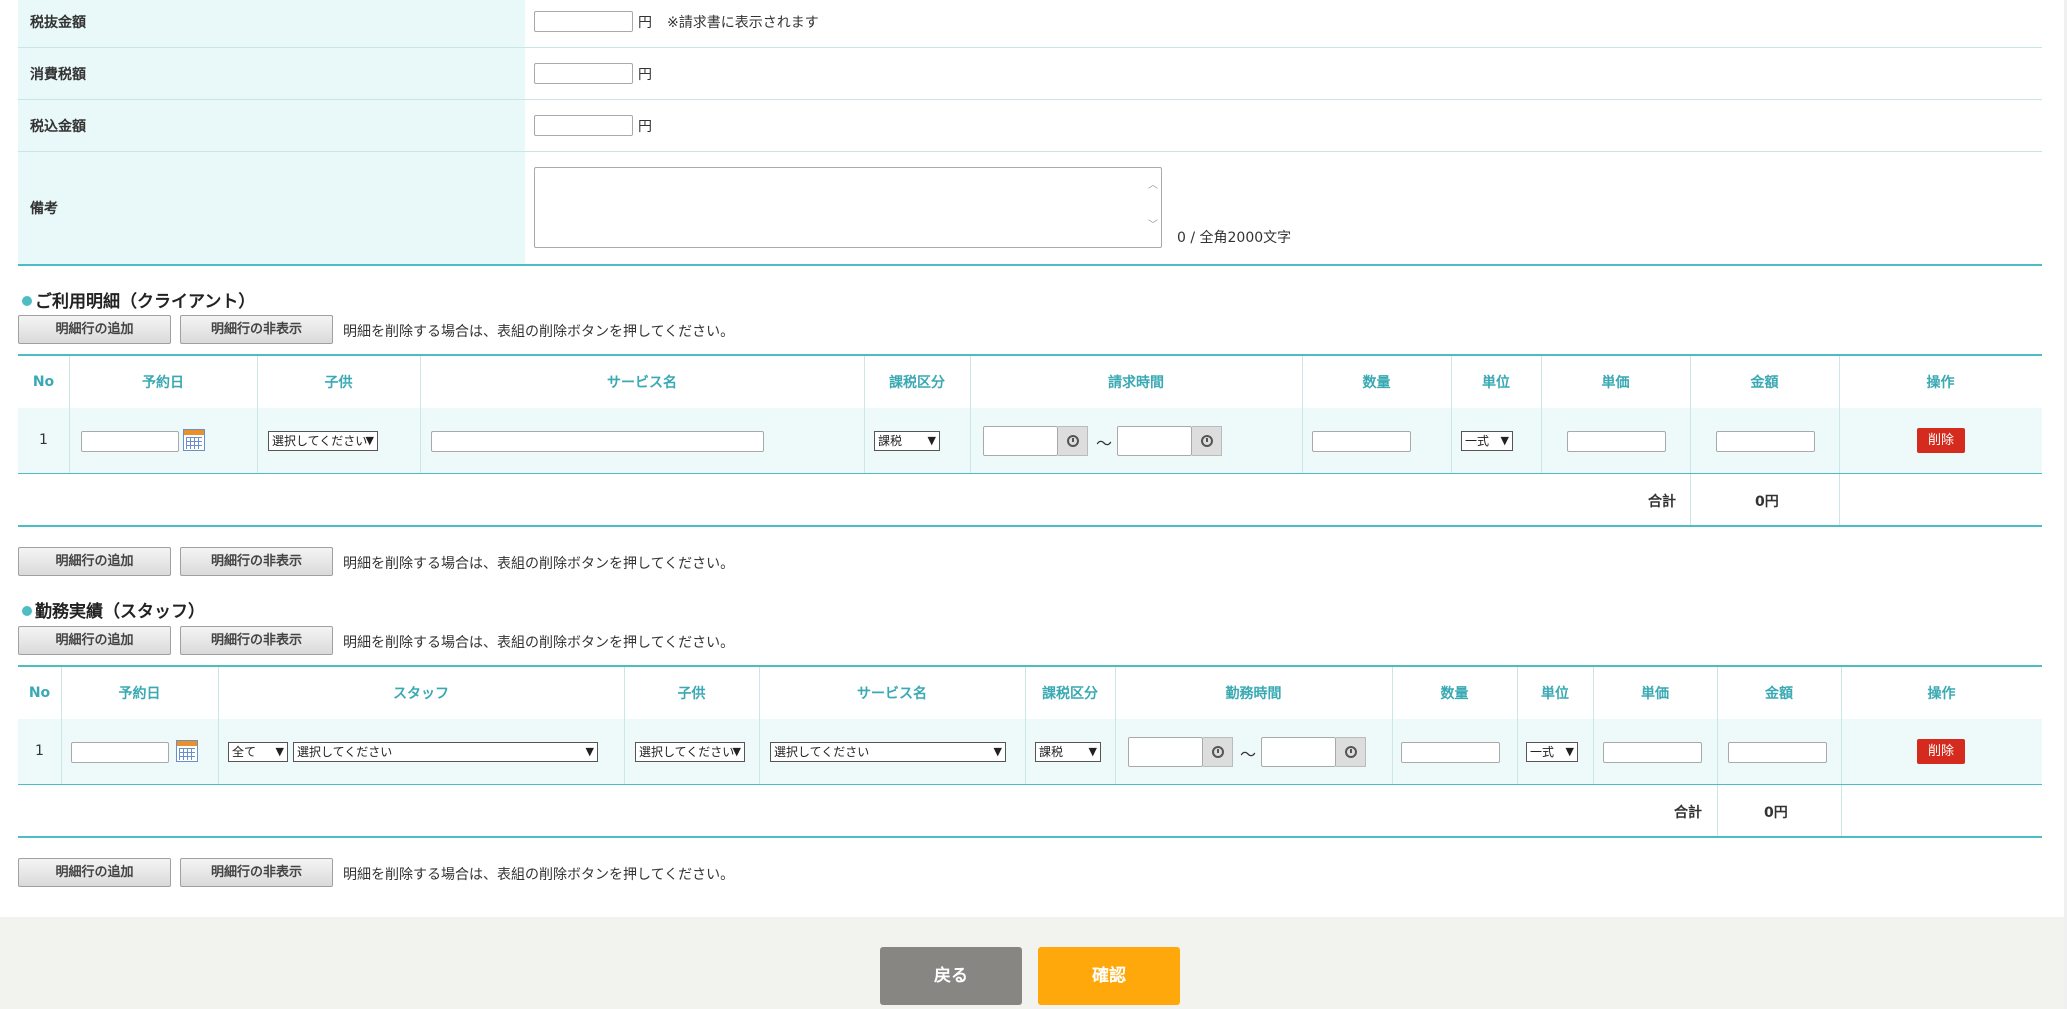  What do you see at coordinates (1450, 752) in the screenshot?
I see `staff-quantity-input` at bounding box center [1450, 752].